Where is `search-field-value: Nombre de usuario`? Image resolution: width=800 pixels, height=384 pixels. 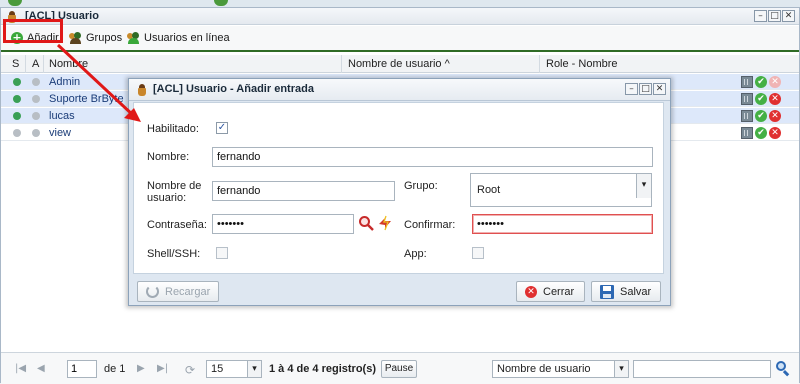 search-field-value: Nombre de usuario is located at coordinates (544, 369).